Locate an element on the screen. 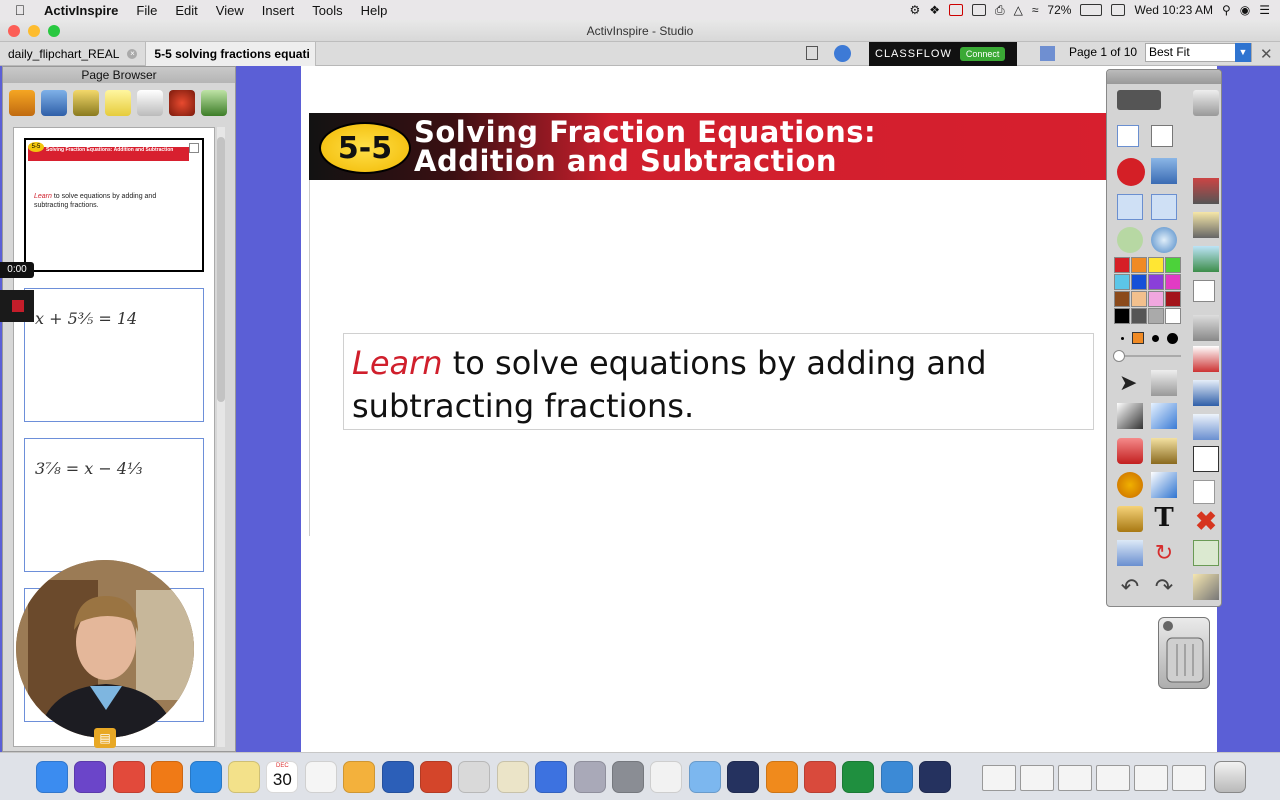  battery-icon is located at coordinates (1091, 10).